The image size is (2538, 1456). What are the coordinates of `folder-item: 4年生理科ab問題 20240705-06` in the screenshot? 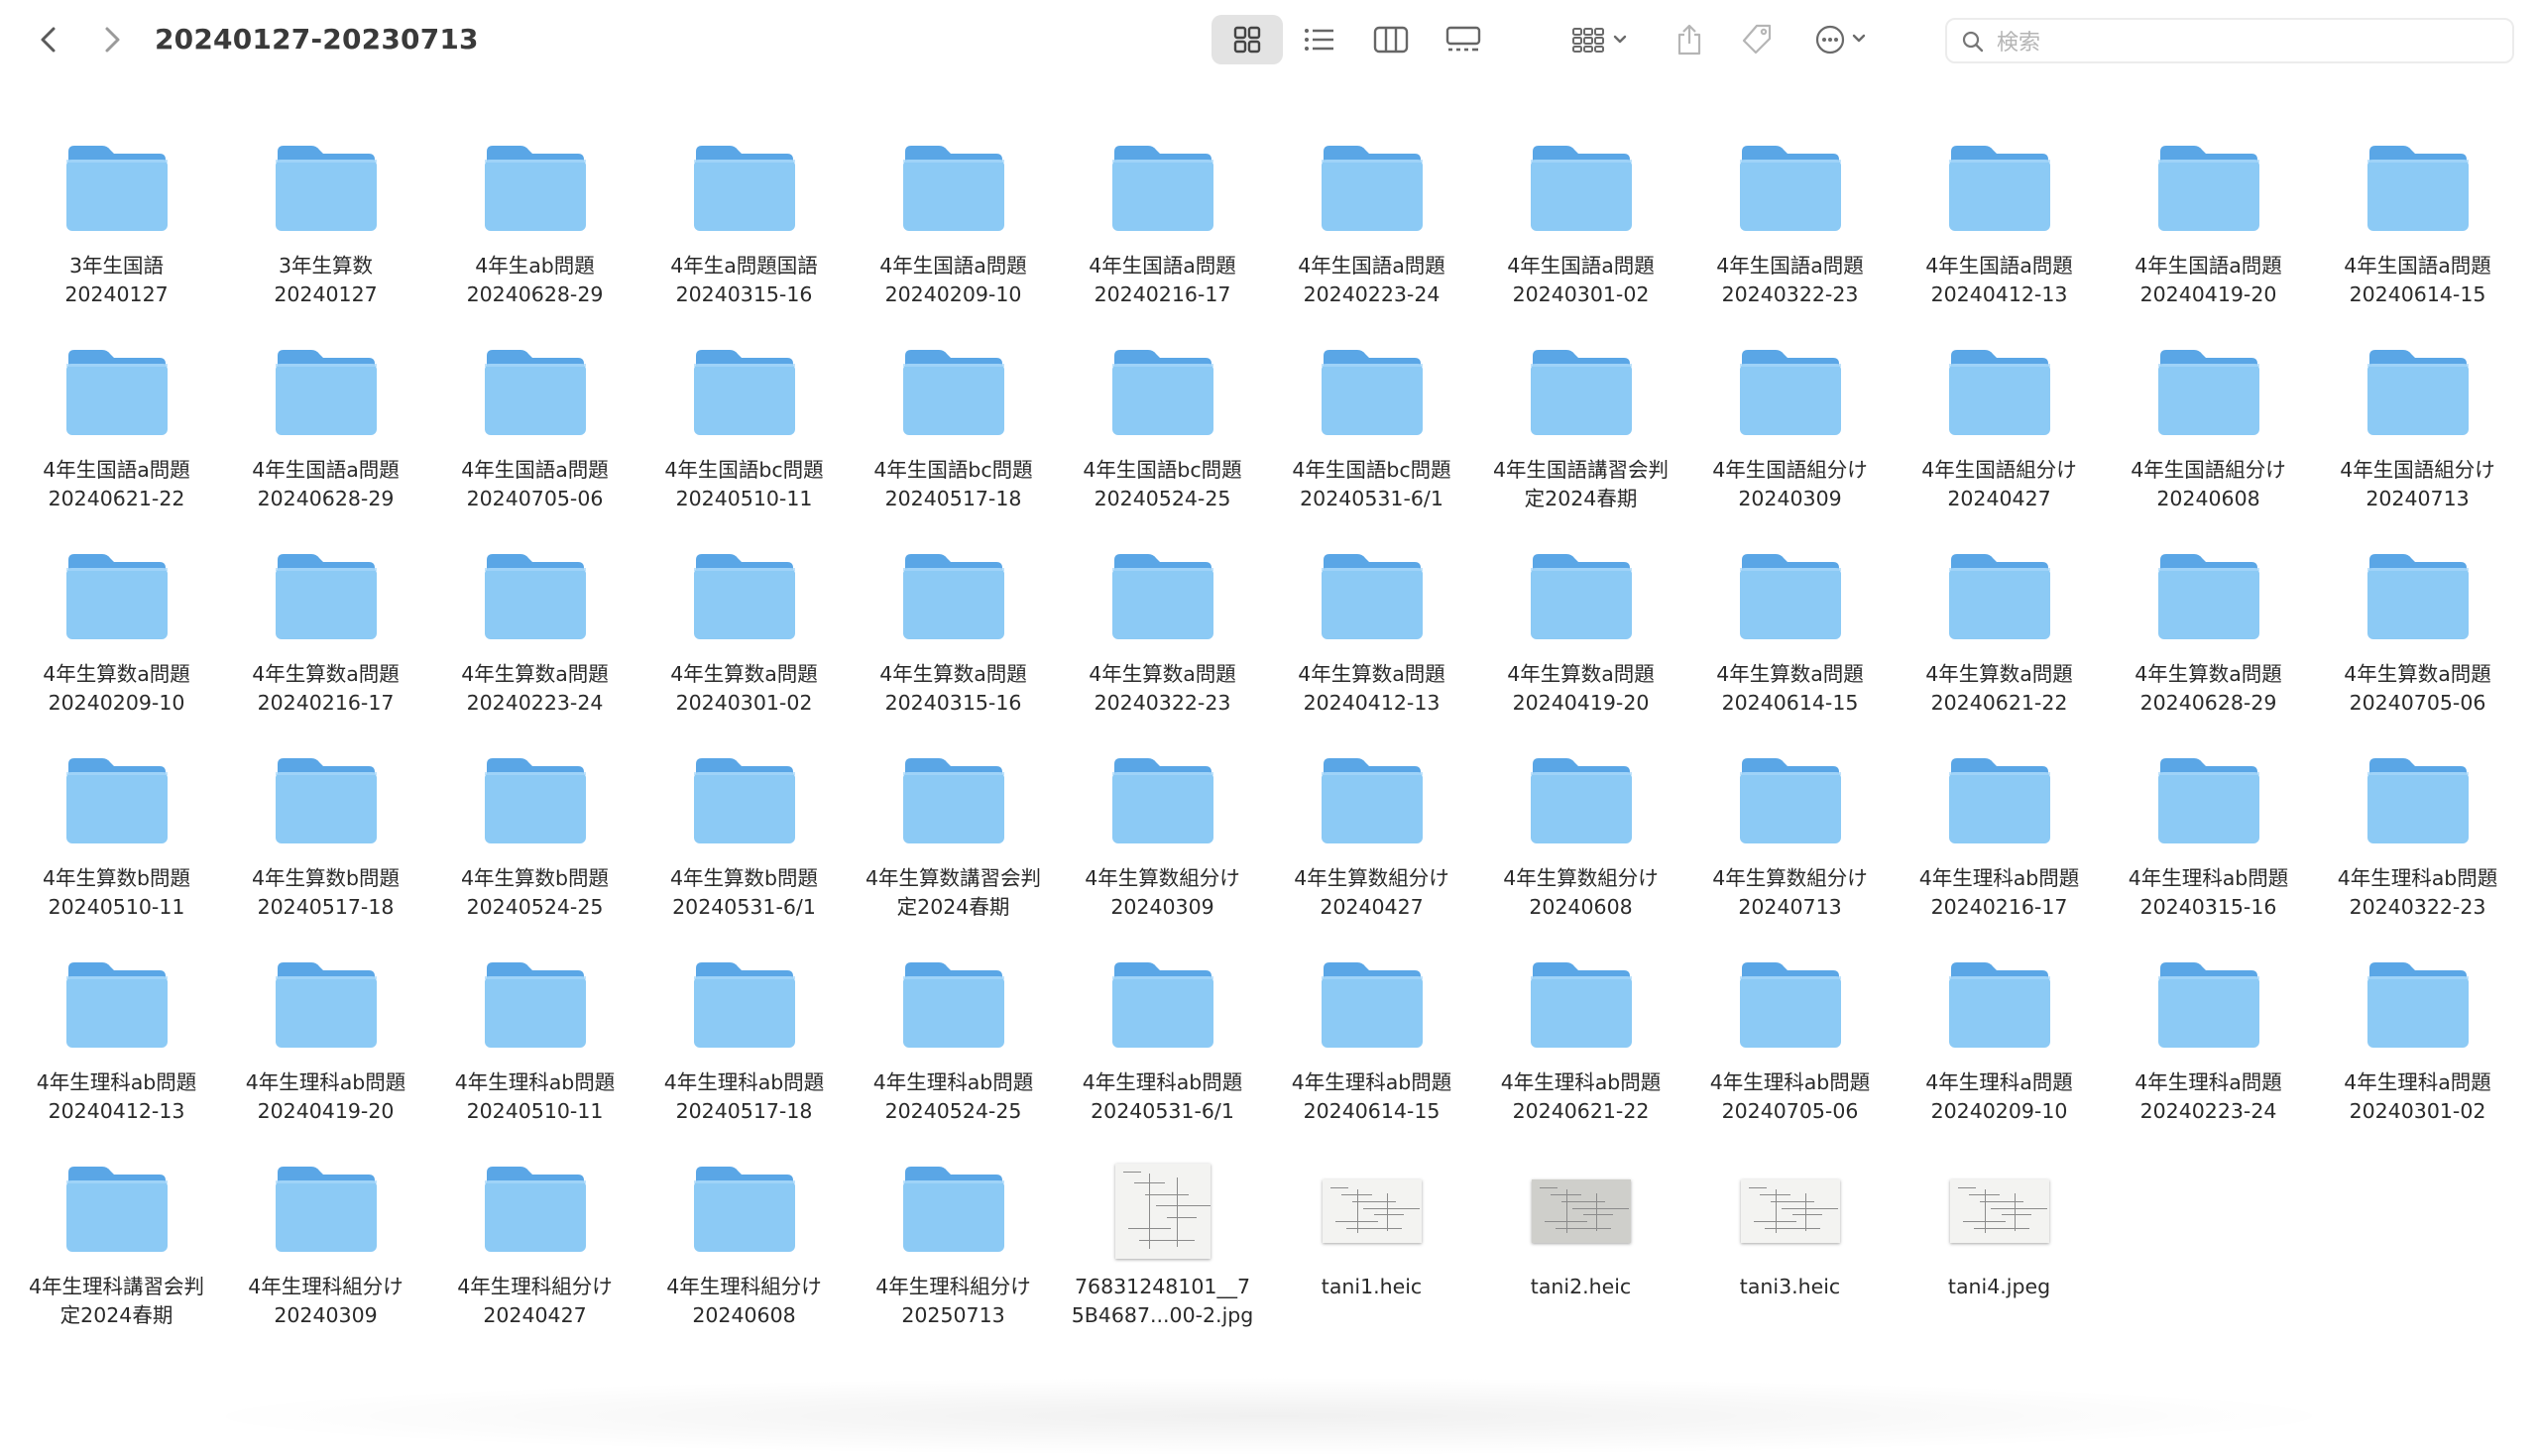 It's located at (1790, 1048).